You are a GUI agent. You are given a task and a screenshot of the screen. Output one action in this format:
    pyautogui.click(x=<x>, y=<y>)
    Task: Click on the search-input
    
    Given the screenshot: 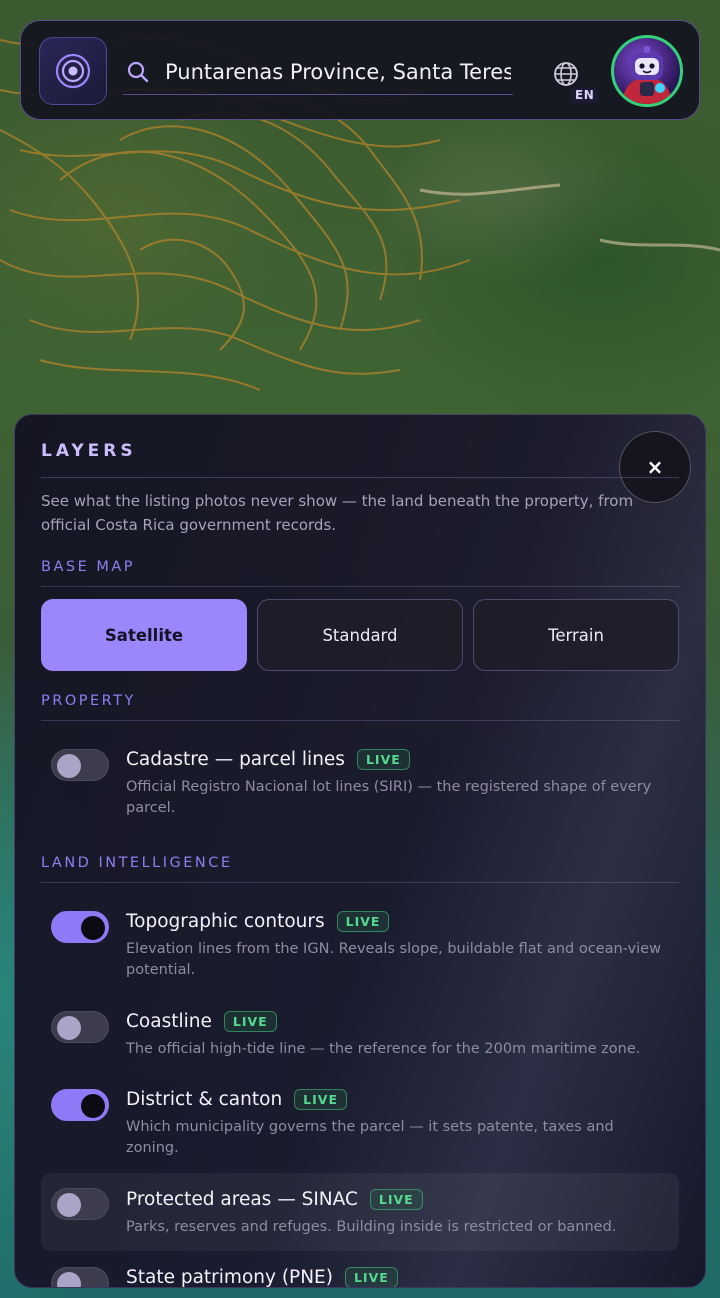 What is the action you would take?
    pyautogui.click(x=338, y=71)
    